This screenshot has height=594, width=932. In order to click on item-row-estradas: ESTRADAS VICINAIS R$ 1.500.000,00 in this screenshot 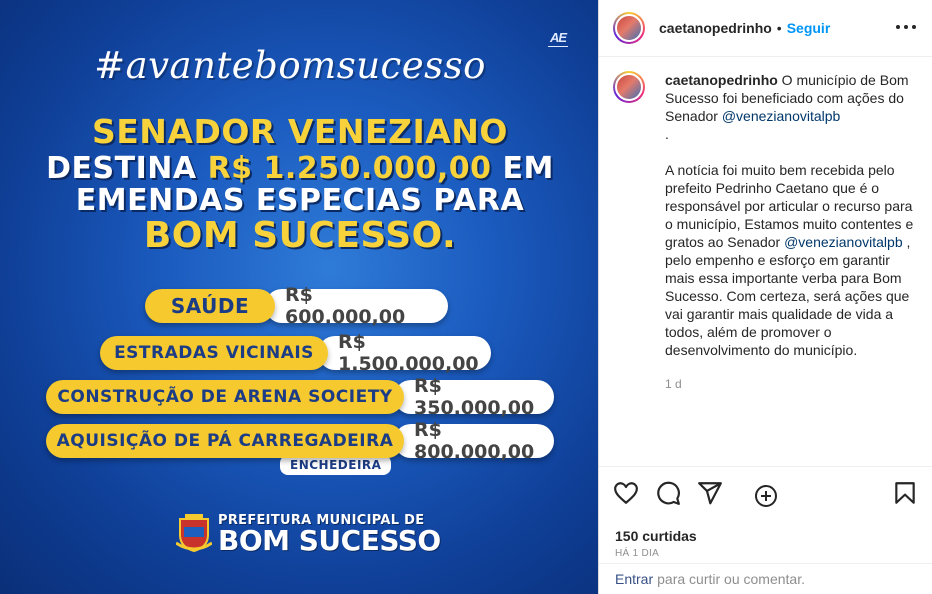, I will do `click(295, 353)`.